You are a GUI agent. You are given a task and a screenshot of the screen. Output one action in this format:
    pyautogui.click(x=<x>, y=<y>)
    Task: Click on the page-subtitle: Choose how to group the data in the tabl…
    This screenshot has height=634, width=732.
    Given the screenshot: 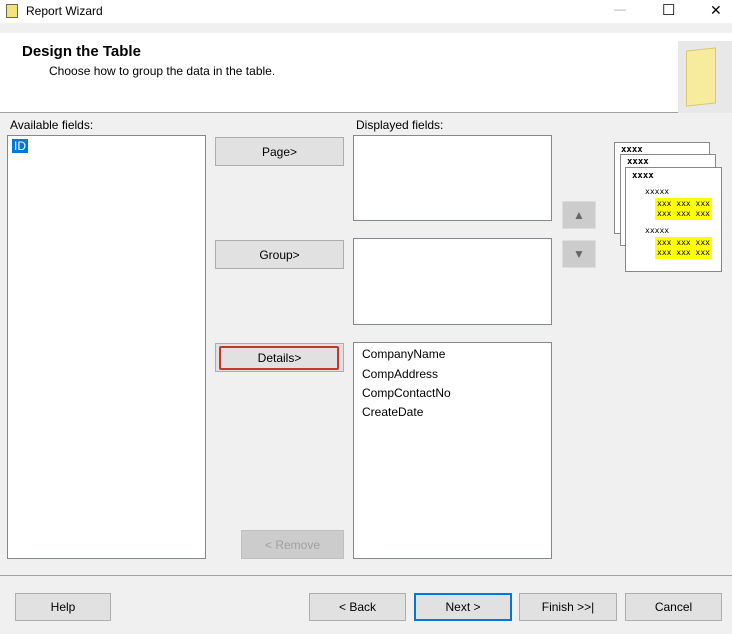 What is the action you would take?
    pyautogui.click(x=162, y=71)
    